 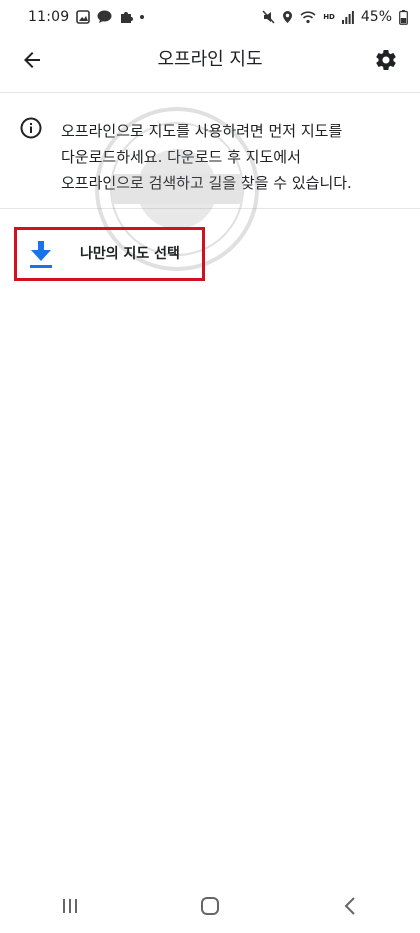 What do you see at coordinates (206, 183) in the screenshot?
I see `info-line-3: 오프라인으로 검색하고 길을 찾을 수 있습니다.` at bounding box center [206, 183].